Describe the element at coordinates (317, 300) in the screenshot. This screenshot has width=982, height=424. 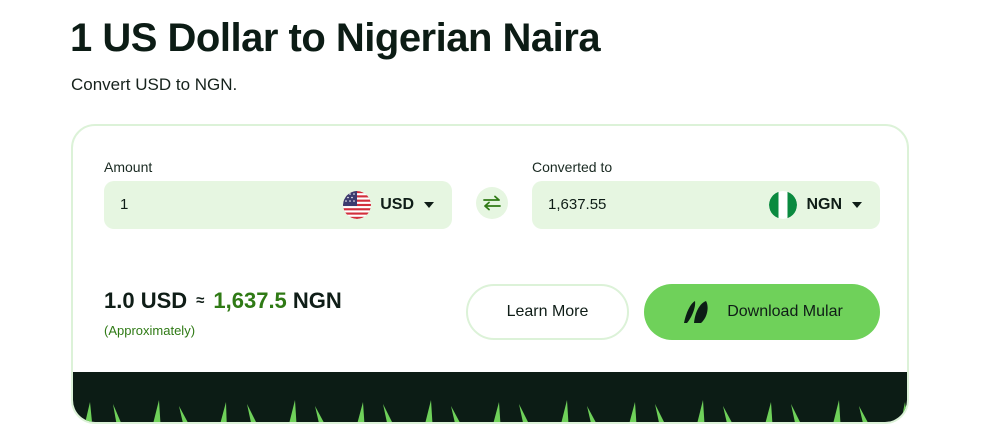
I see `result-to-currency: NGN` at that location.